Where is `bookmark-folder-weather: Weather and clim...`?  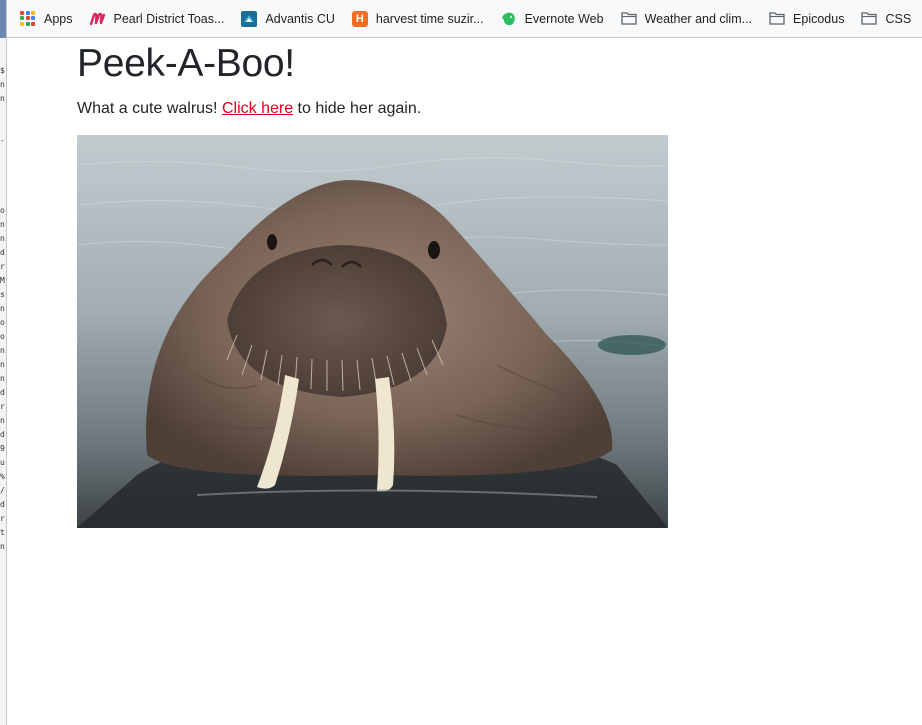 bookmark-folder-weather: Weather and clim... is located at coordinates (686, 19).